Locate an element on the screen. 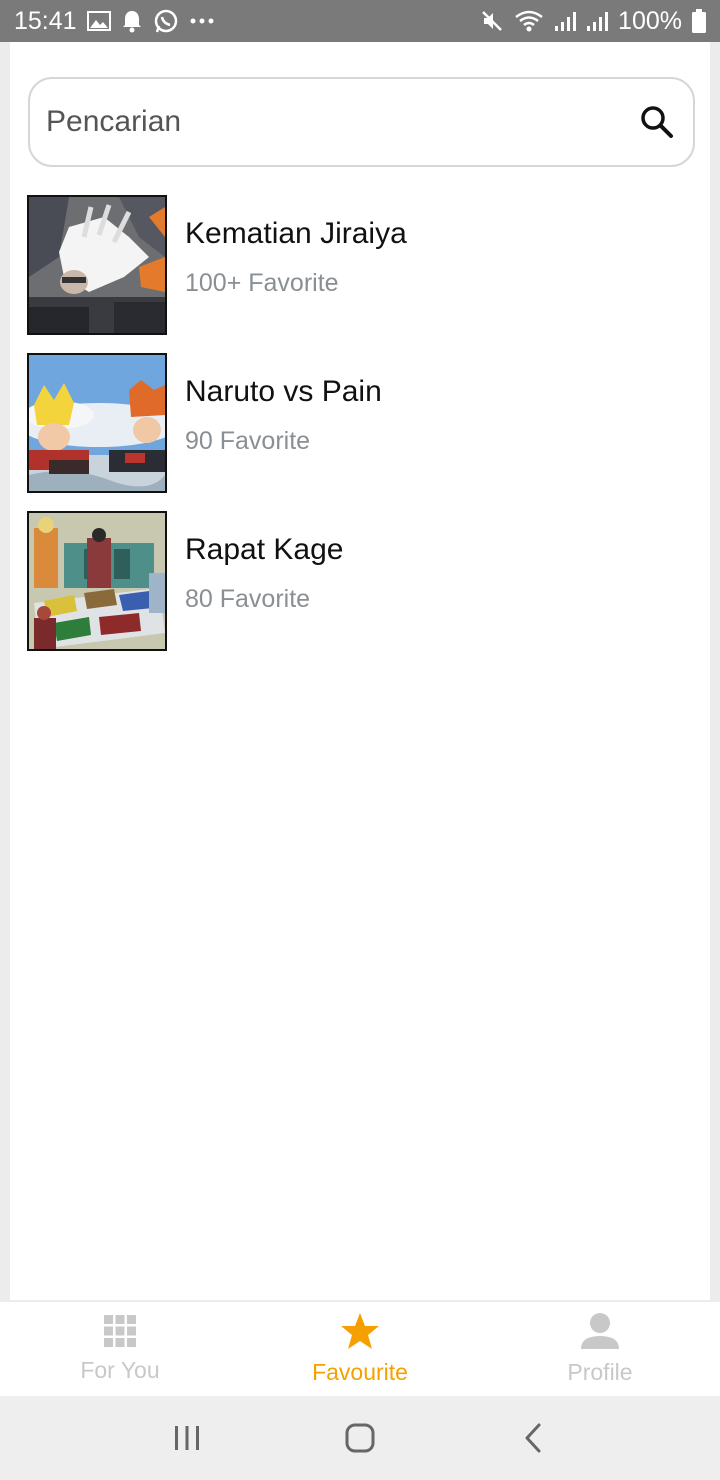 The image size is (720, 1480). list-item: Naruto vs Pain 90 Favorite is located at coordinates (362, 432).